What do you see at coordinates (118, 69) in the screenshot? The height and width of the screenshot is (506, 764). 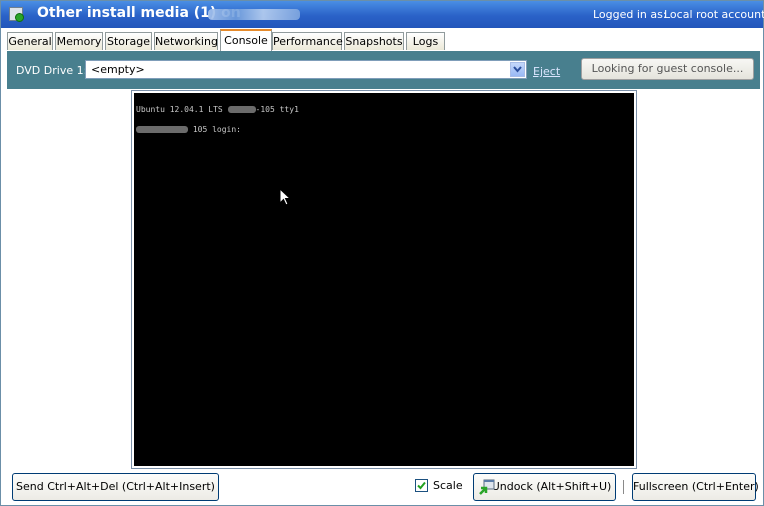 I see `dvd-drive-value: <empty>` at bounding box center [118, 69].